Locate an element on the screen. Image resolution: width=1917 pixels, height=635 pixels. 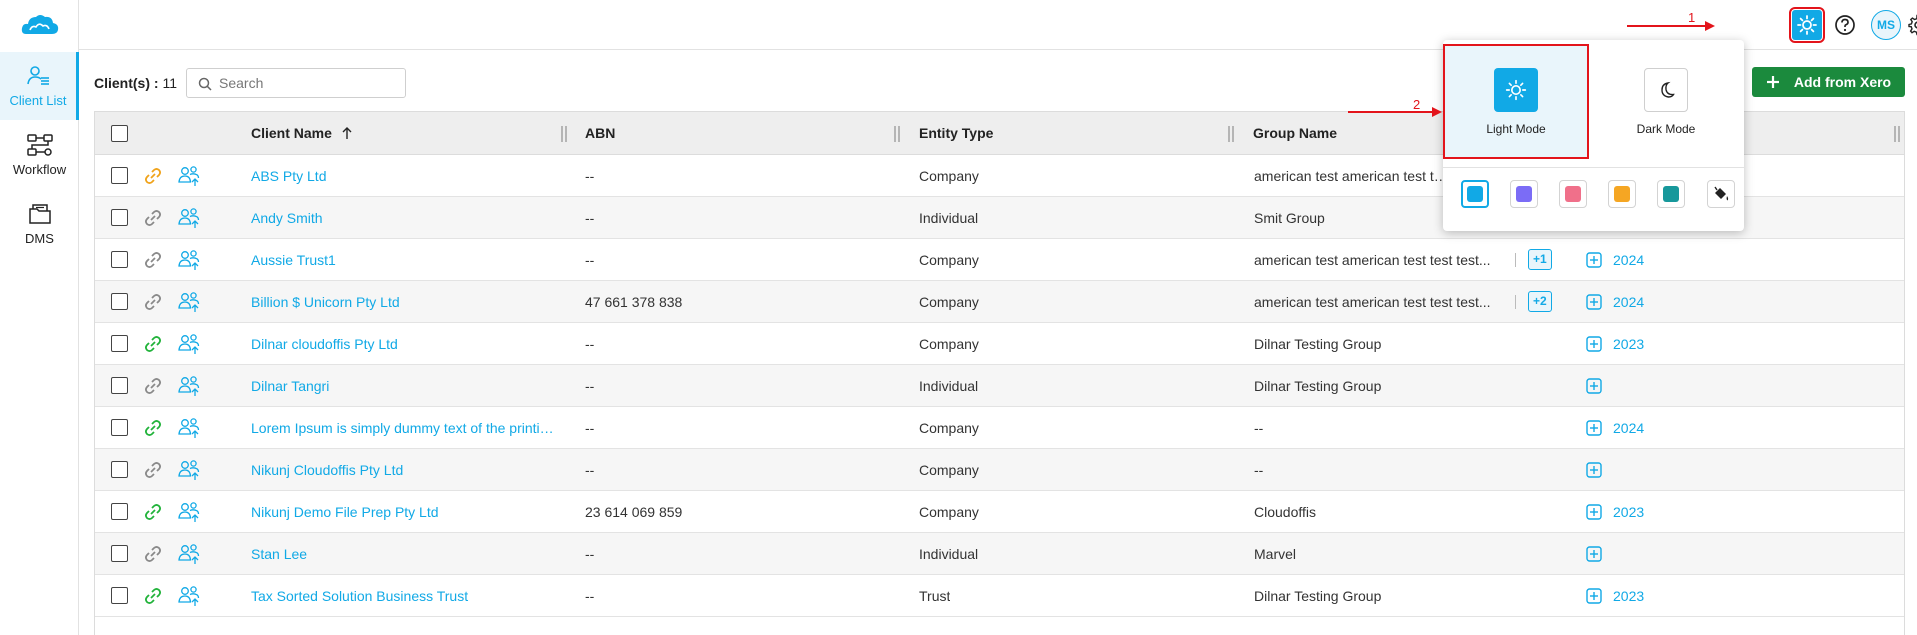
sidebar-item-client-list: Client List is located at coordinates (39, 86).